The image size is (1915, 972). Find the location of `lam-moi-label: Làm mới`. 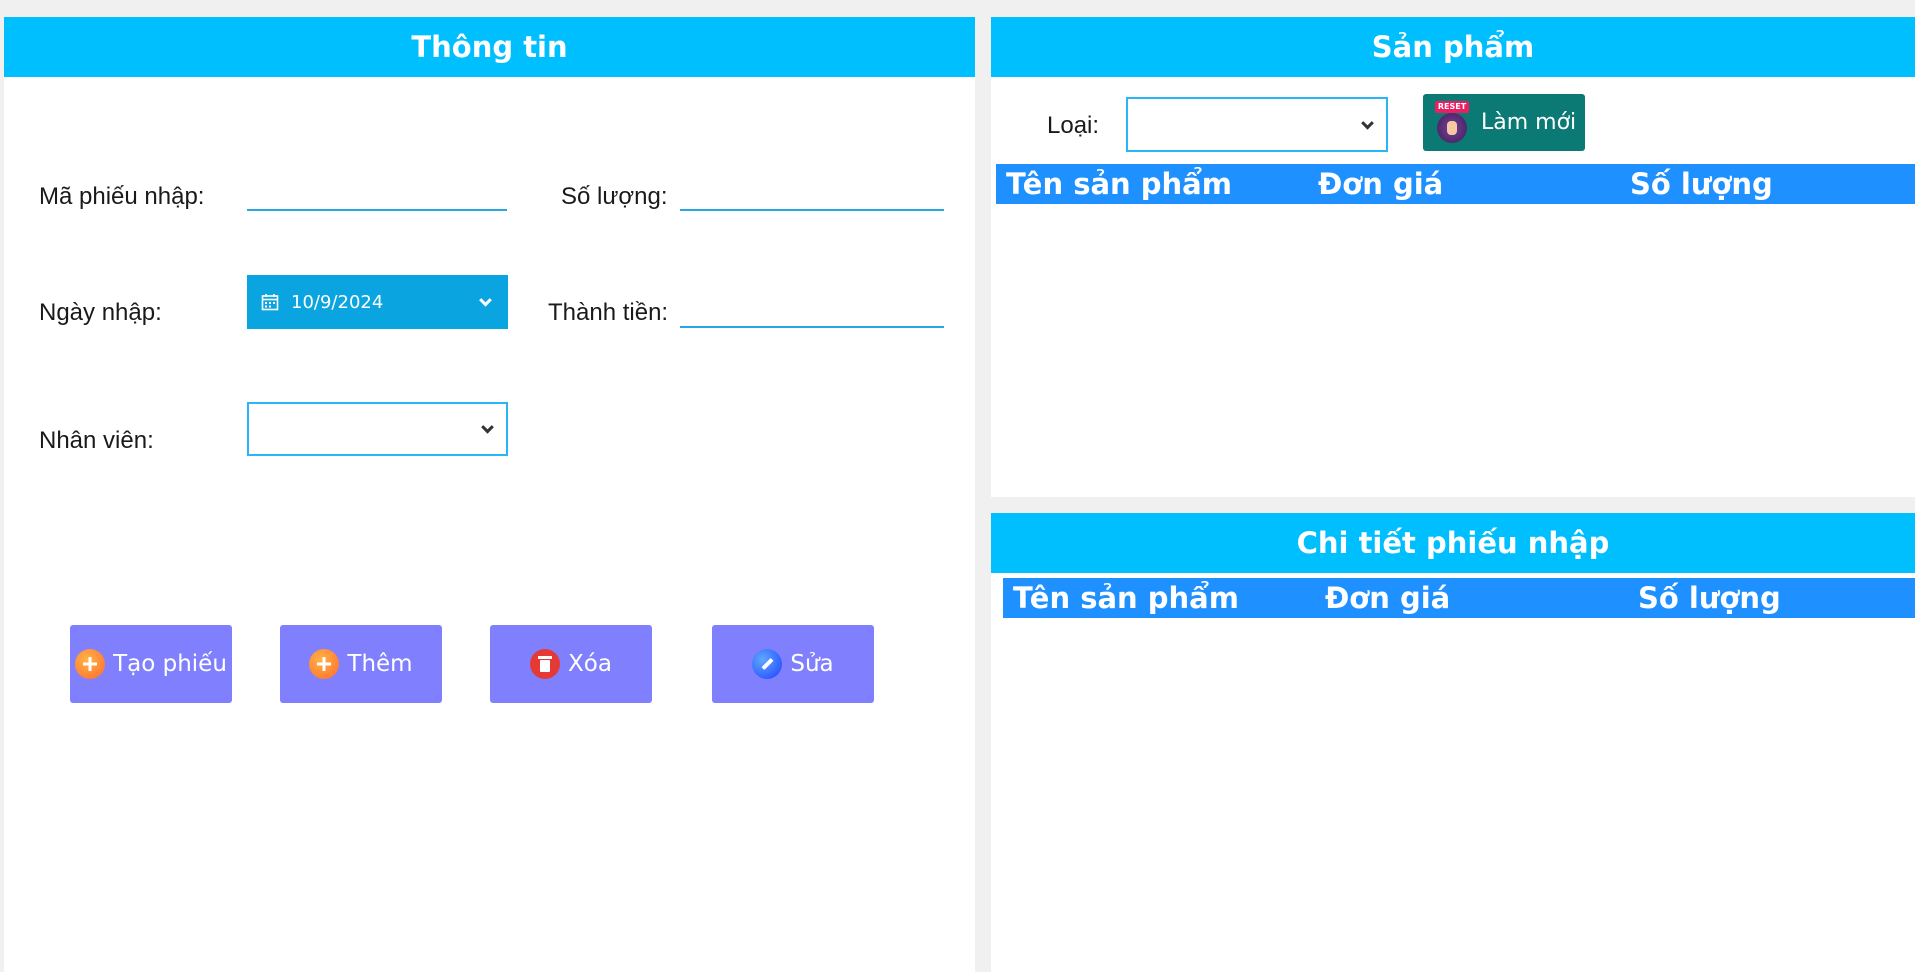

lam-moi-label: Làm mới is located at coordinates (1529, 122).